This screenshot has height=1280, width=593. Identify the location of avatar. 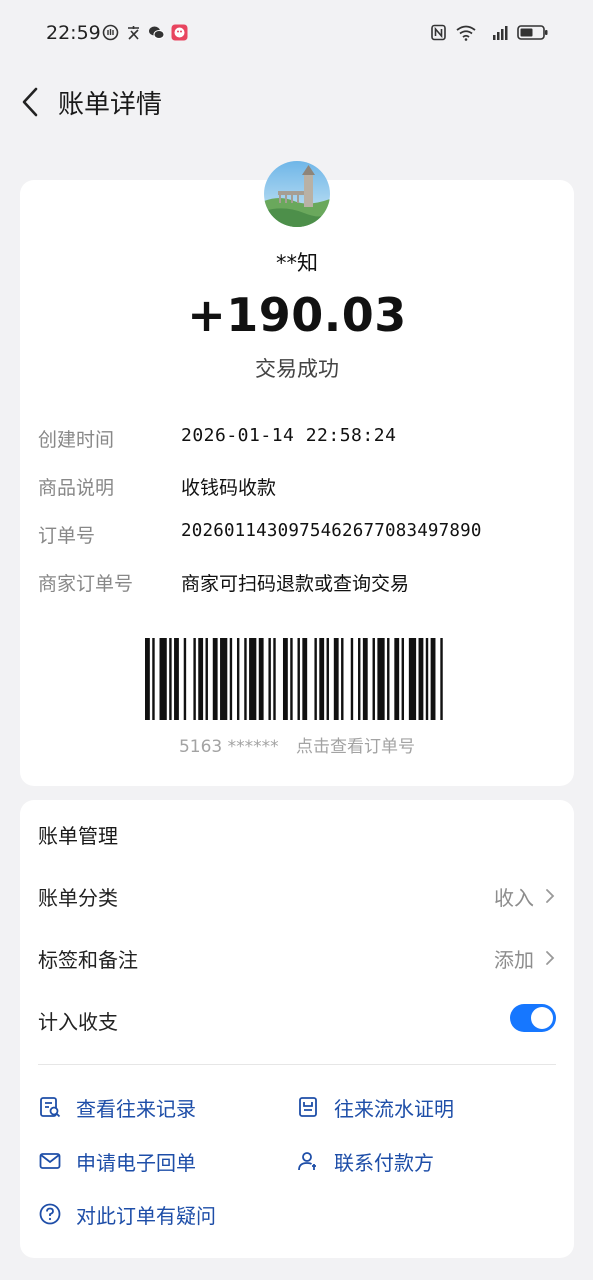
(297, 194).